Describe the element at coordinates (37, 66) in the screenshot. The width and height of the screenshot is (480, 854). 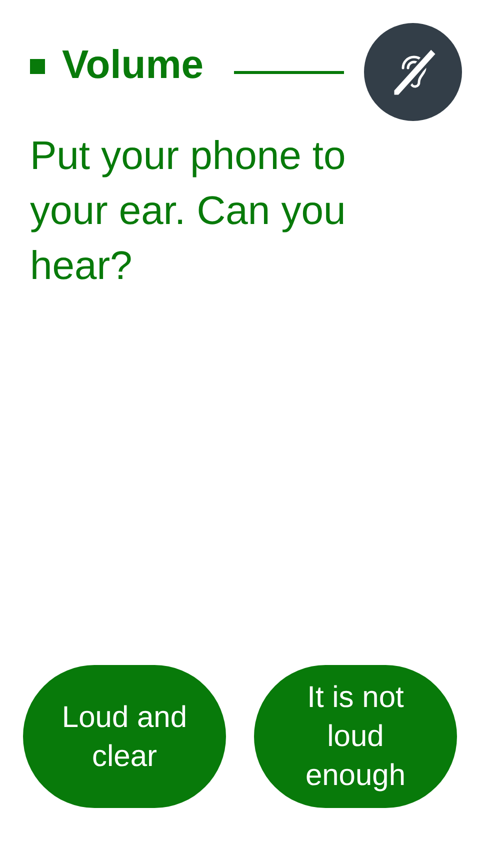
I see `bullet-icon` at that location.